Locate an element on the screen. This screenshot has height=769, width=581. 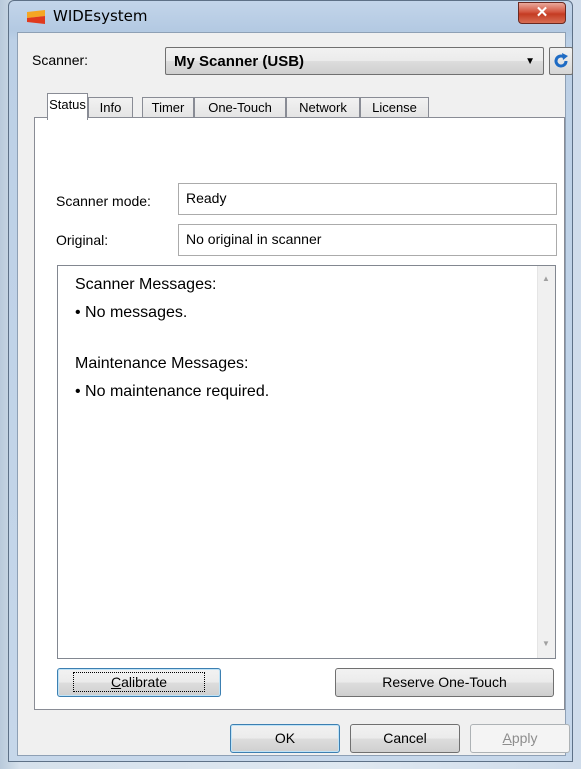
reserve-one-touch-button: Reserve One-Touch is located at coordinates (444, 682).